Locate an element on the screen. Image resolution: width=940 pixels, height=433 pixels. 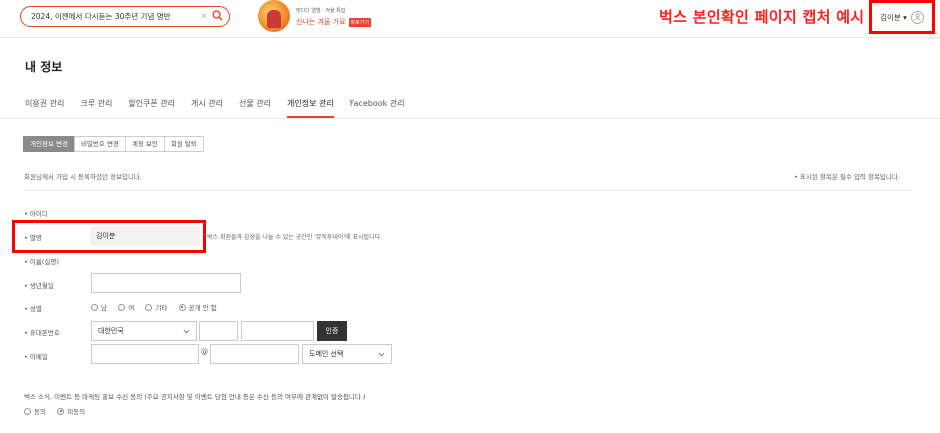
page-title: 내 정보 is located at coordinates (44, 67).